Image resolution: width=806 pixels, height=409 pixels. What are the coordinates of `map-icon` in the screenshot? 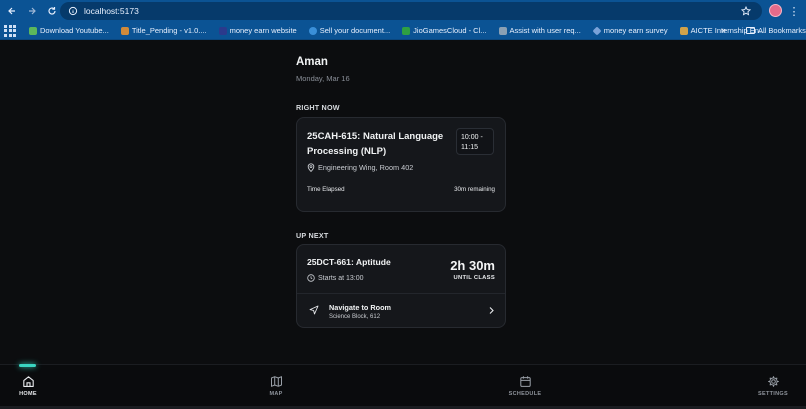 It's located at (276, 381).